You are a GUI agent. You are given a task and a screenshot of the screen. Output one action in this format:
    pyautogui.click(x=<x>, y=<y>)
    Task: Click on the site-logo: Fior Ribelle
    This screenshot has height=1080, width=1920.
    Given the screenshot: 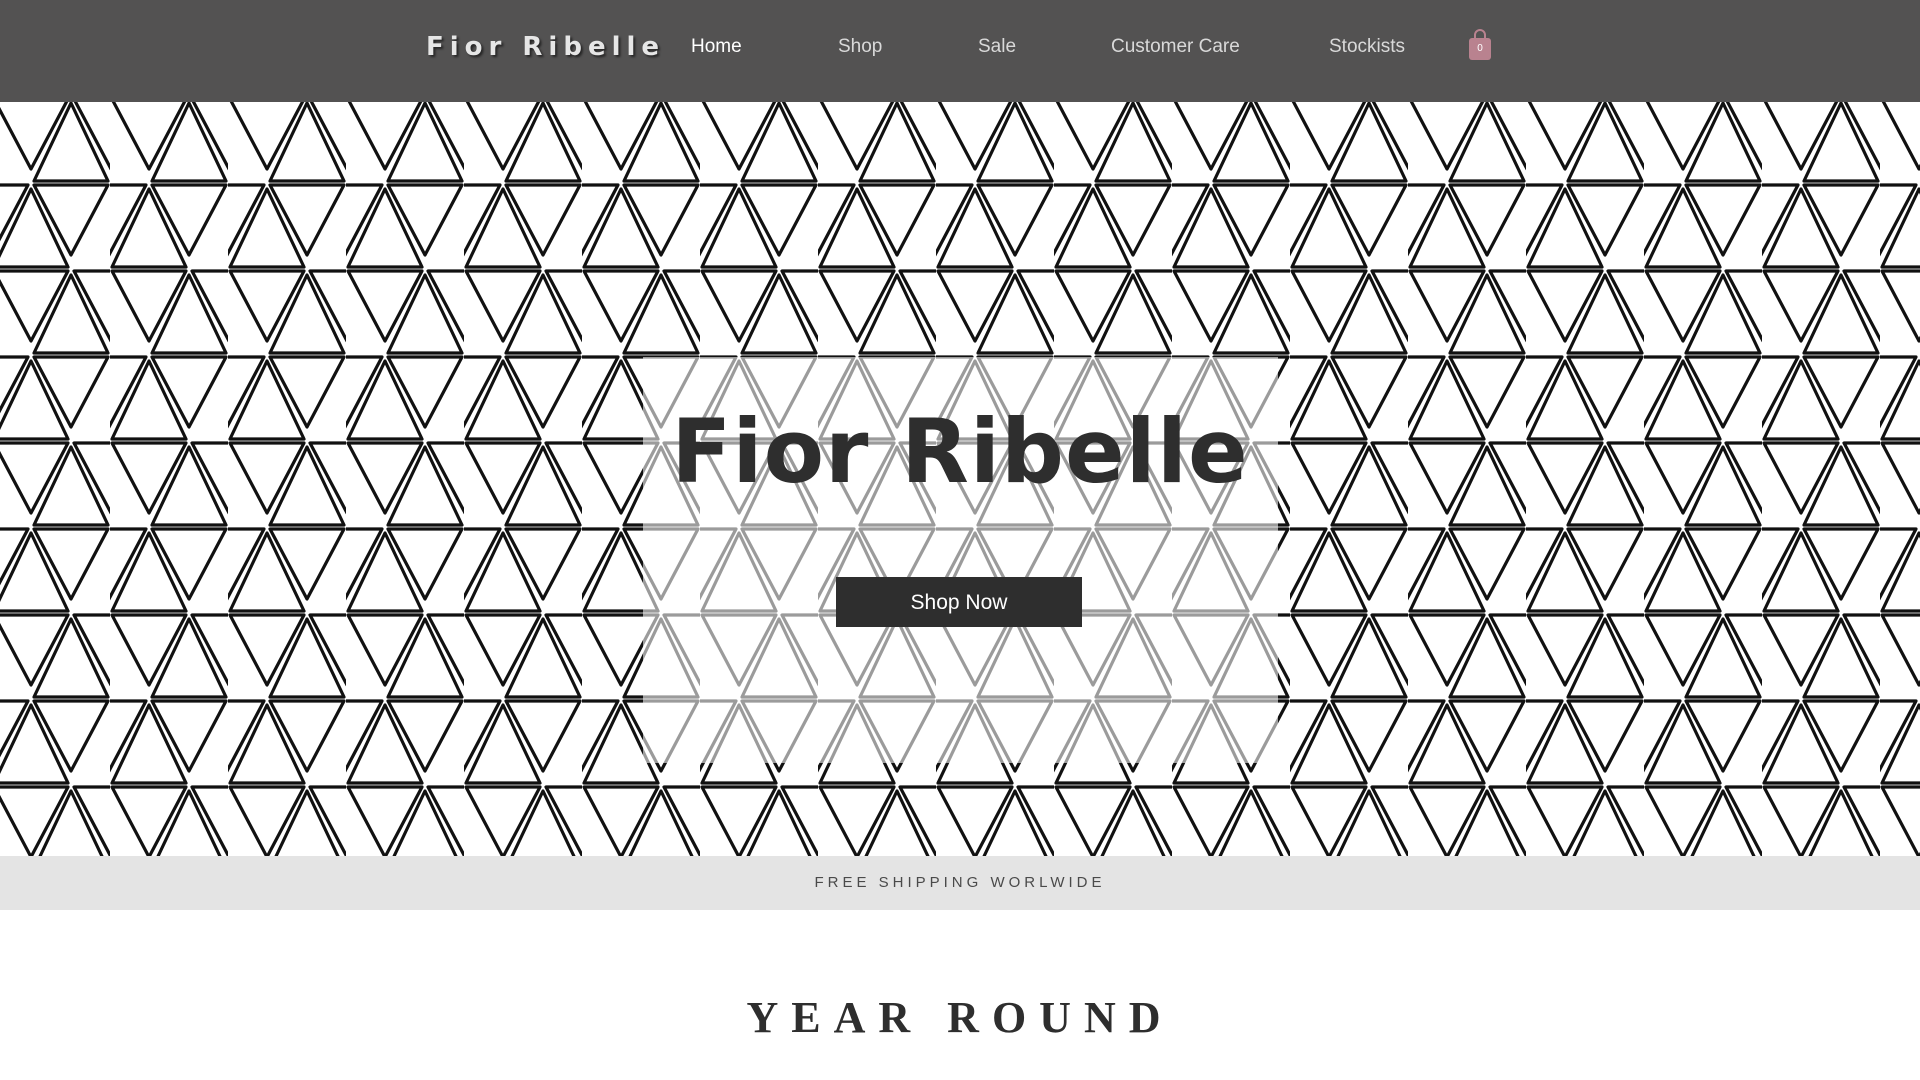 What is the action you would take?
    pyautogui.click(x=545, y=47)
    